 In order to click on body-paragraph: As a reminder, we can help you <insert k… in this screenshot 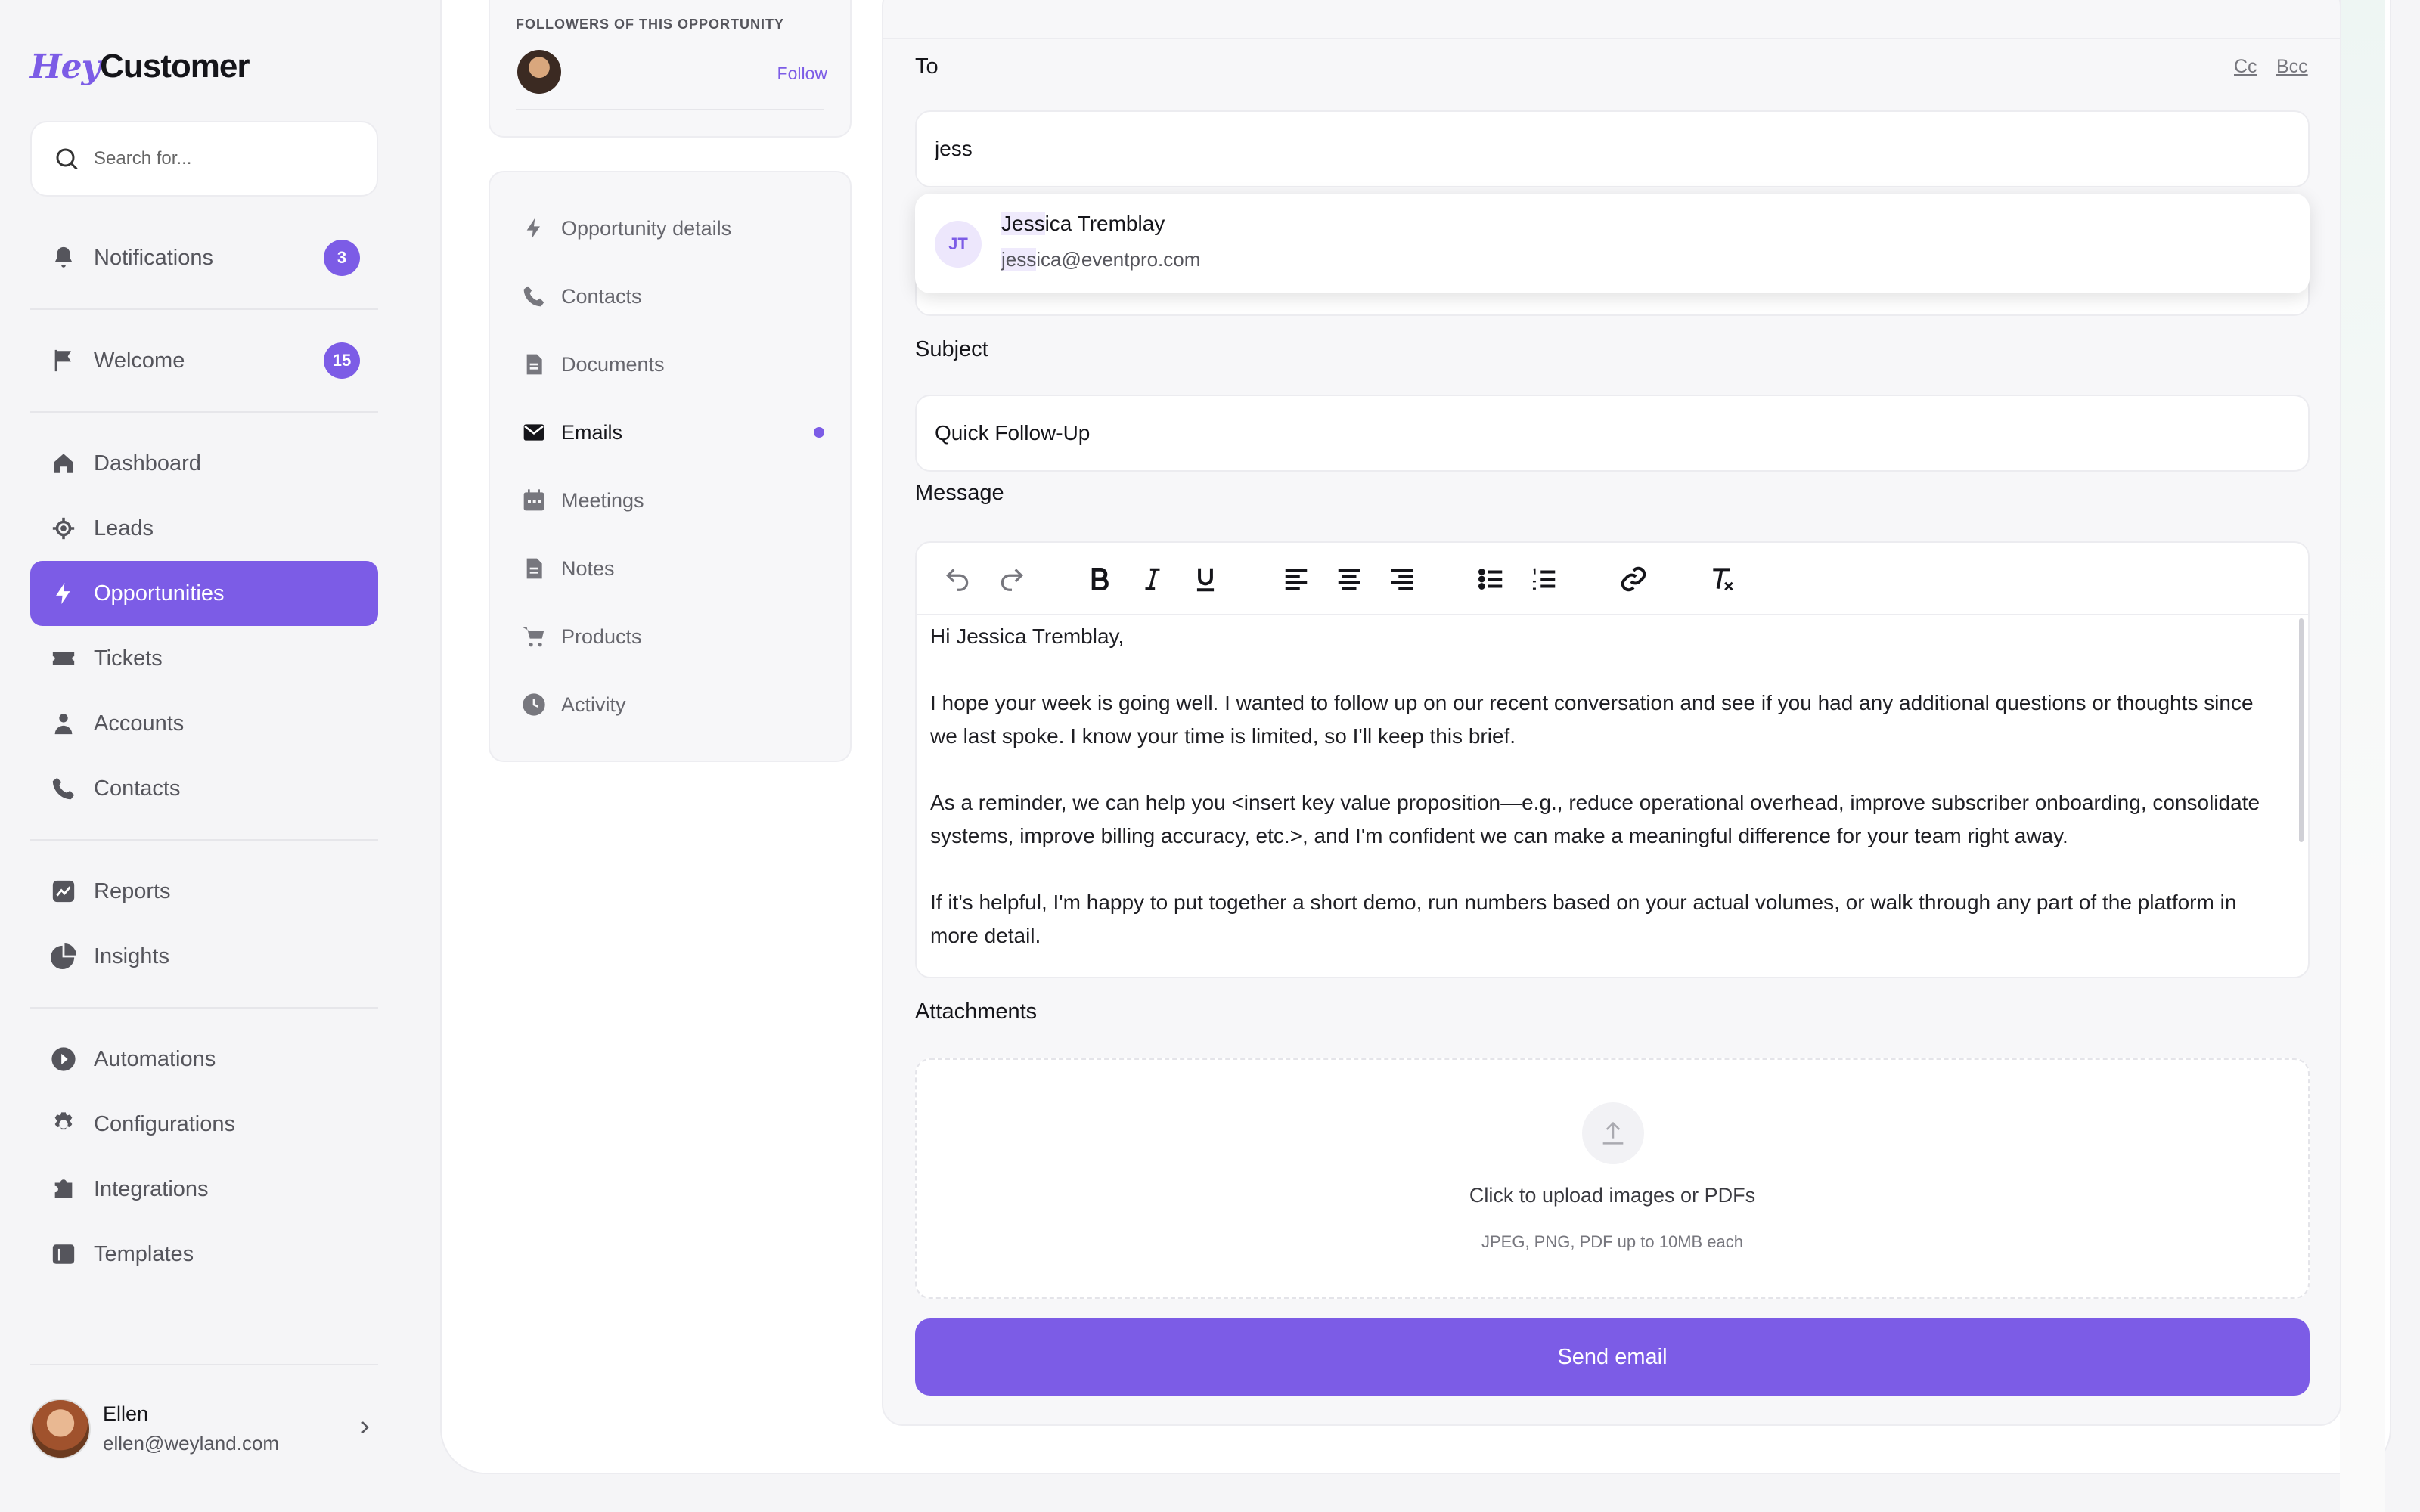, I will do `click(1595, 819)`.